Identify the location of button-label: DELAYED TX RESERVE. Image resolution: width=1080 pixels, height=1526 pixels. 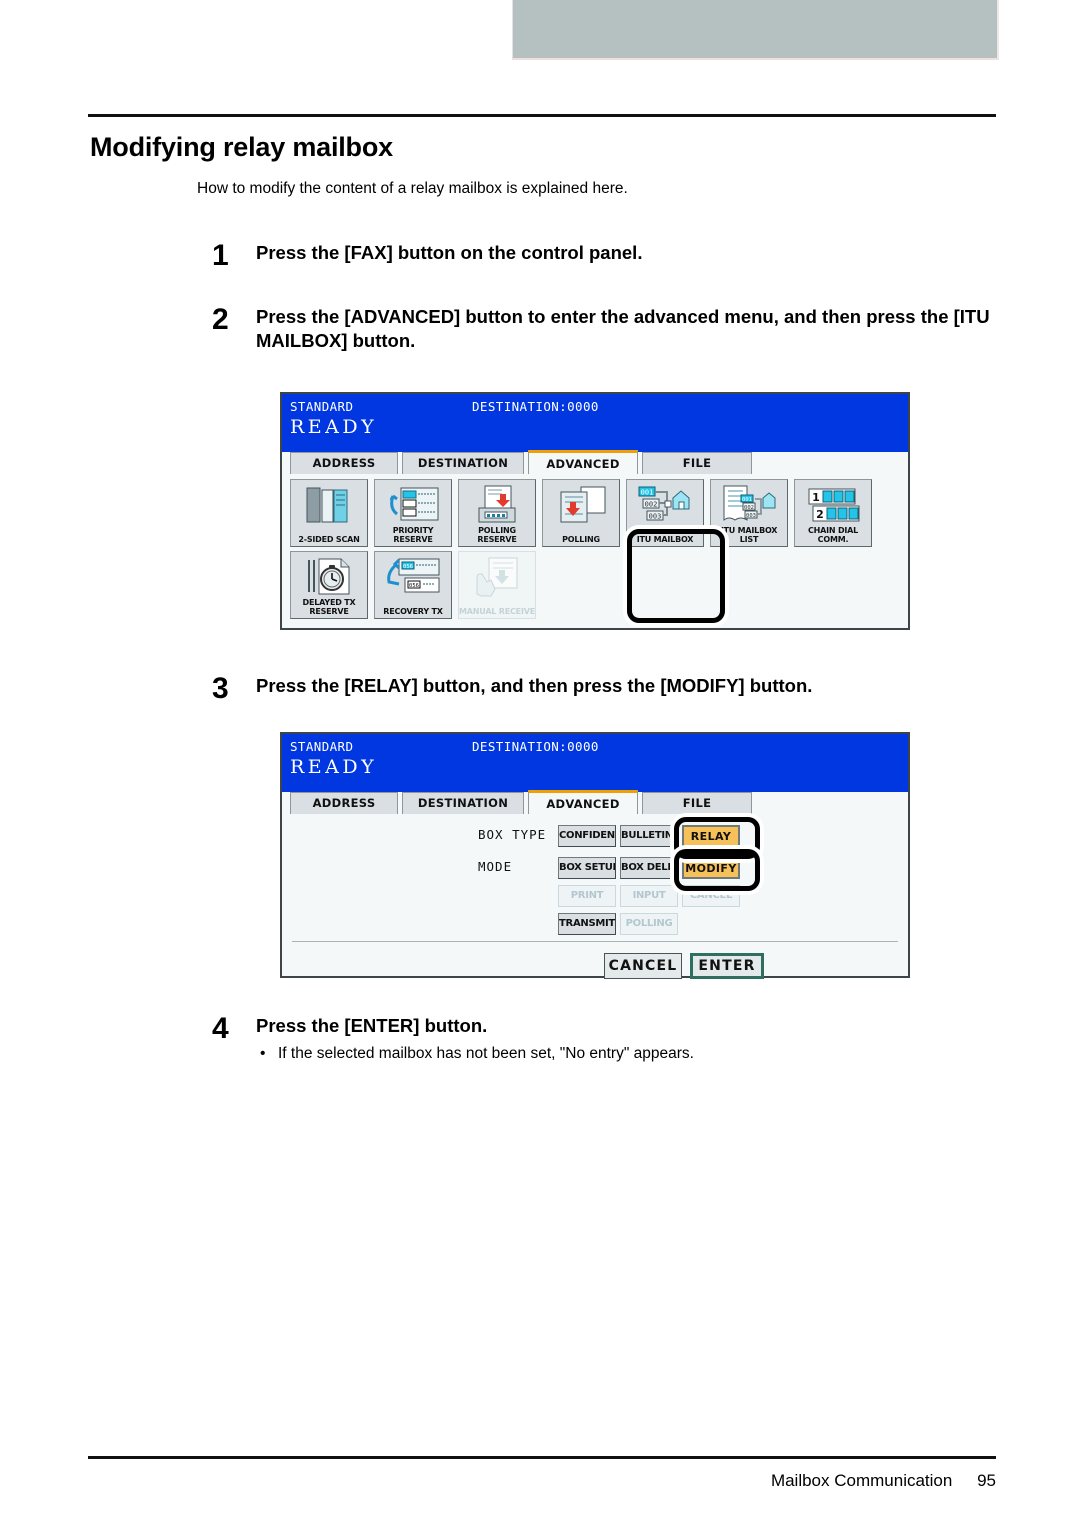
(329, 607).